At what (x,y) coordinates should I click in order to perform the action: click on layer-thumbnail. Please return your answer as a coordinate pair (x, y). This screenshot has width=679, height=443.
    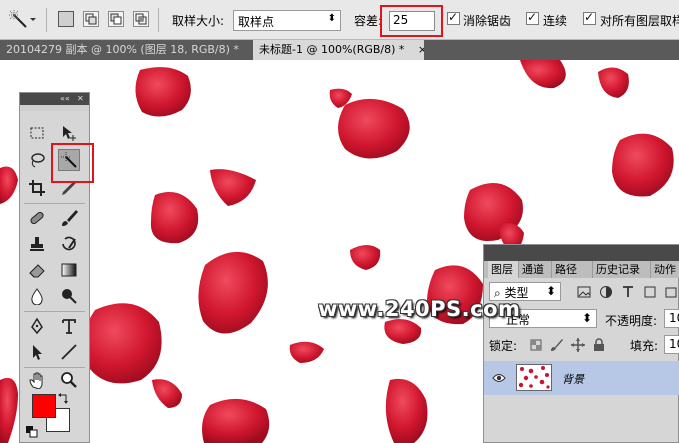
    Looking at the image, I should click on (534, 377).